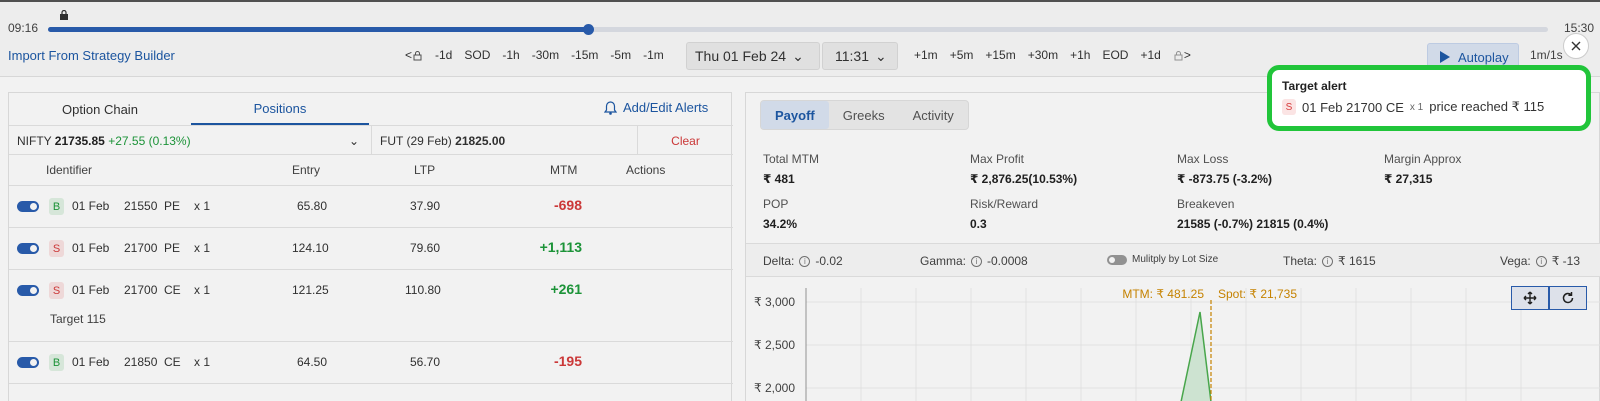 This screenshot has width=1600, height=401. Describe the element at coordinates (1000, 55) in the screenshot. I see `step-plus-15m: +15m` at that location.